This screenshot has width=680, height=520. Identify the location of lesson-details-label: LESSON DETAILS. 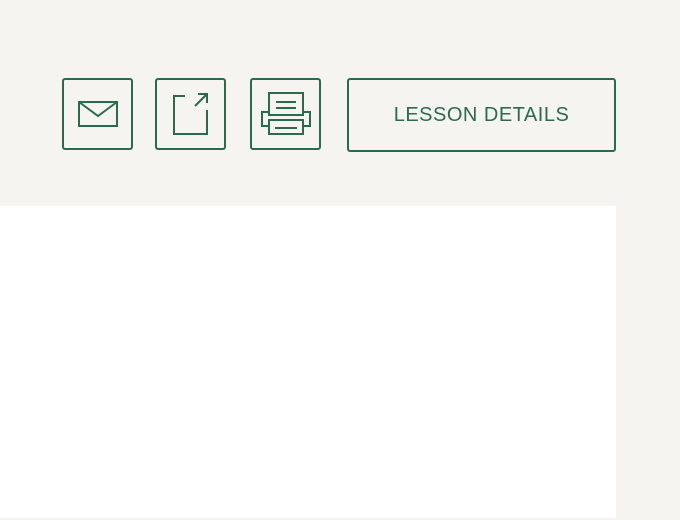
(481, 114).